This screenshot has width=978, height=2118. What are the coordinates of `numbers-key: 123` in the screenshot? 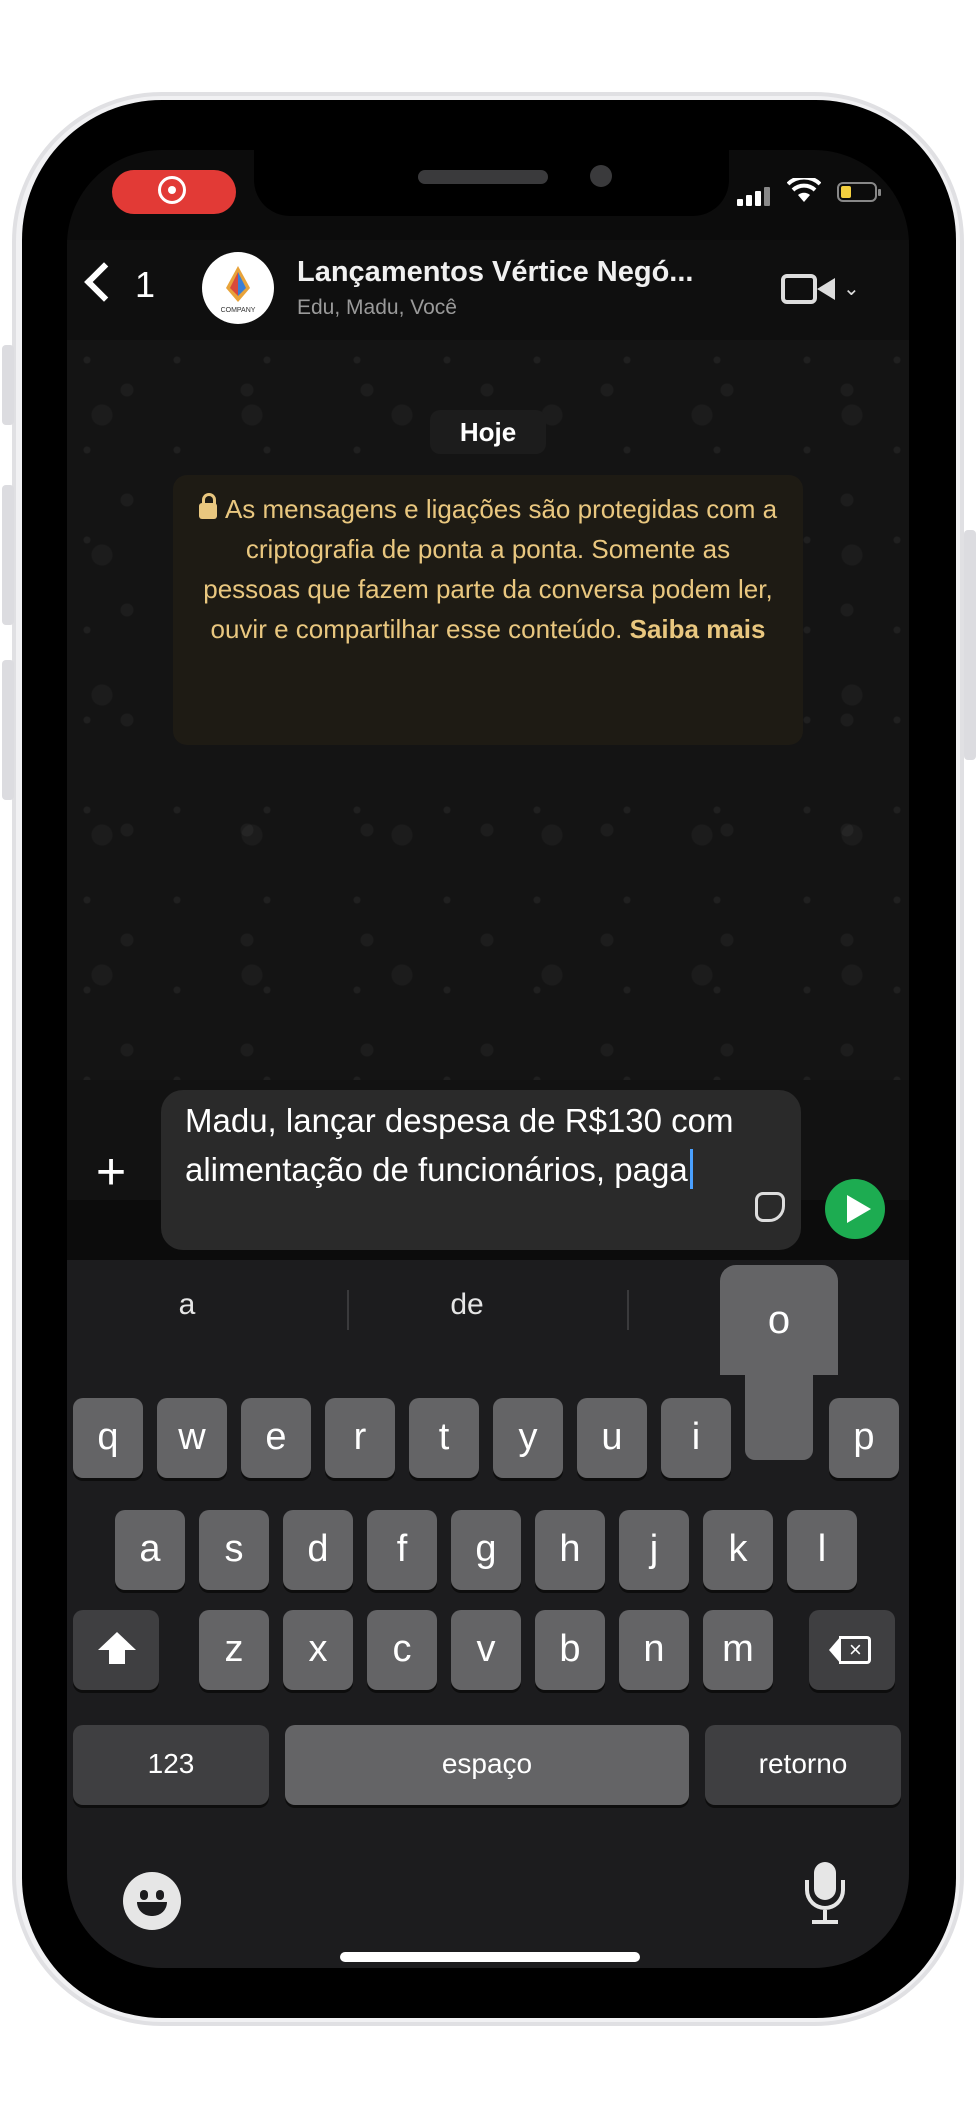 It's located at (171, 1765).